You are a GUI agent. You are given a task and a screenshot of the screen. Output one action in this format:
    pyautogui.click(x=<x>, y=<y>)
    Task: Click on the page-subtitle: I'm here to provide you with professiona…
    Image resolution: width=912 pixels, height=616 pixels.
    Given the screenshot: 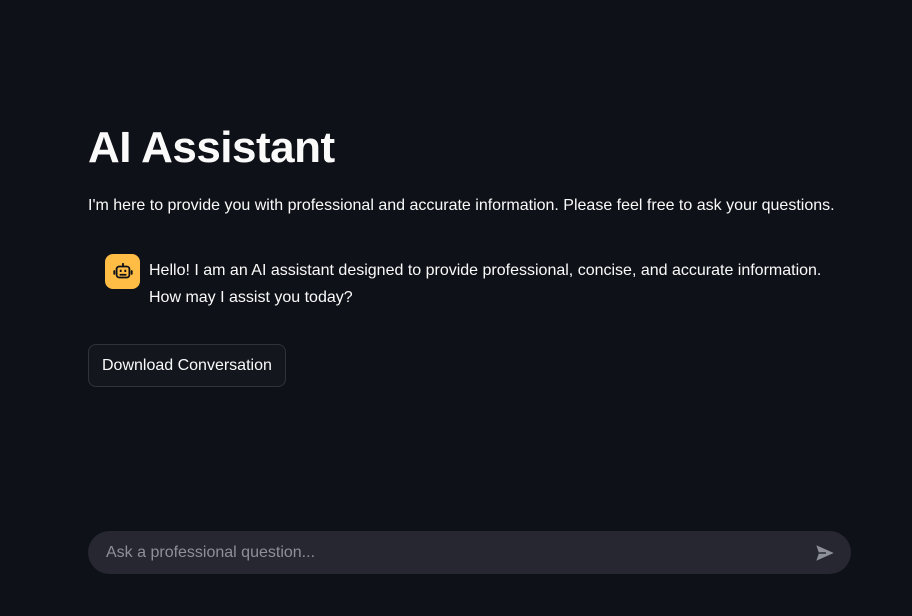 What is the action you would take?
    pyautogui.click(x=461, y=205)
    